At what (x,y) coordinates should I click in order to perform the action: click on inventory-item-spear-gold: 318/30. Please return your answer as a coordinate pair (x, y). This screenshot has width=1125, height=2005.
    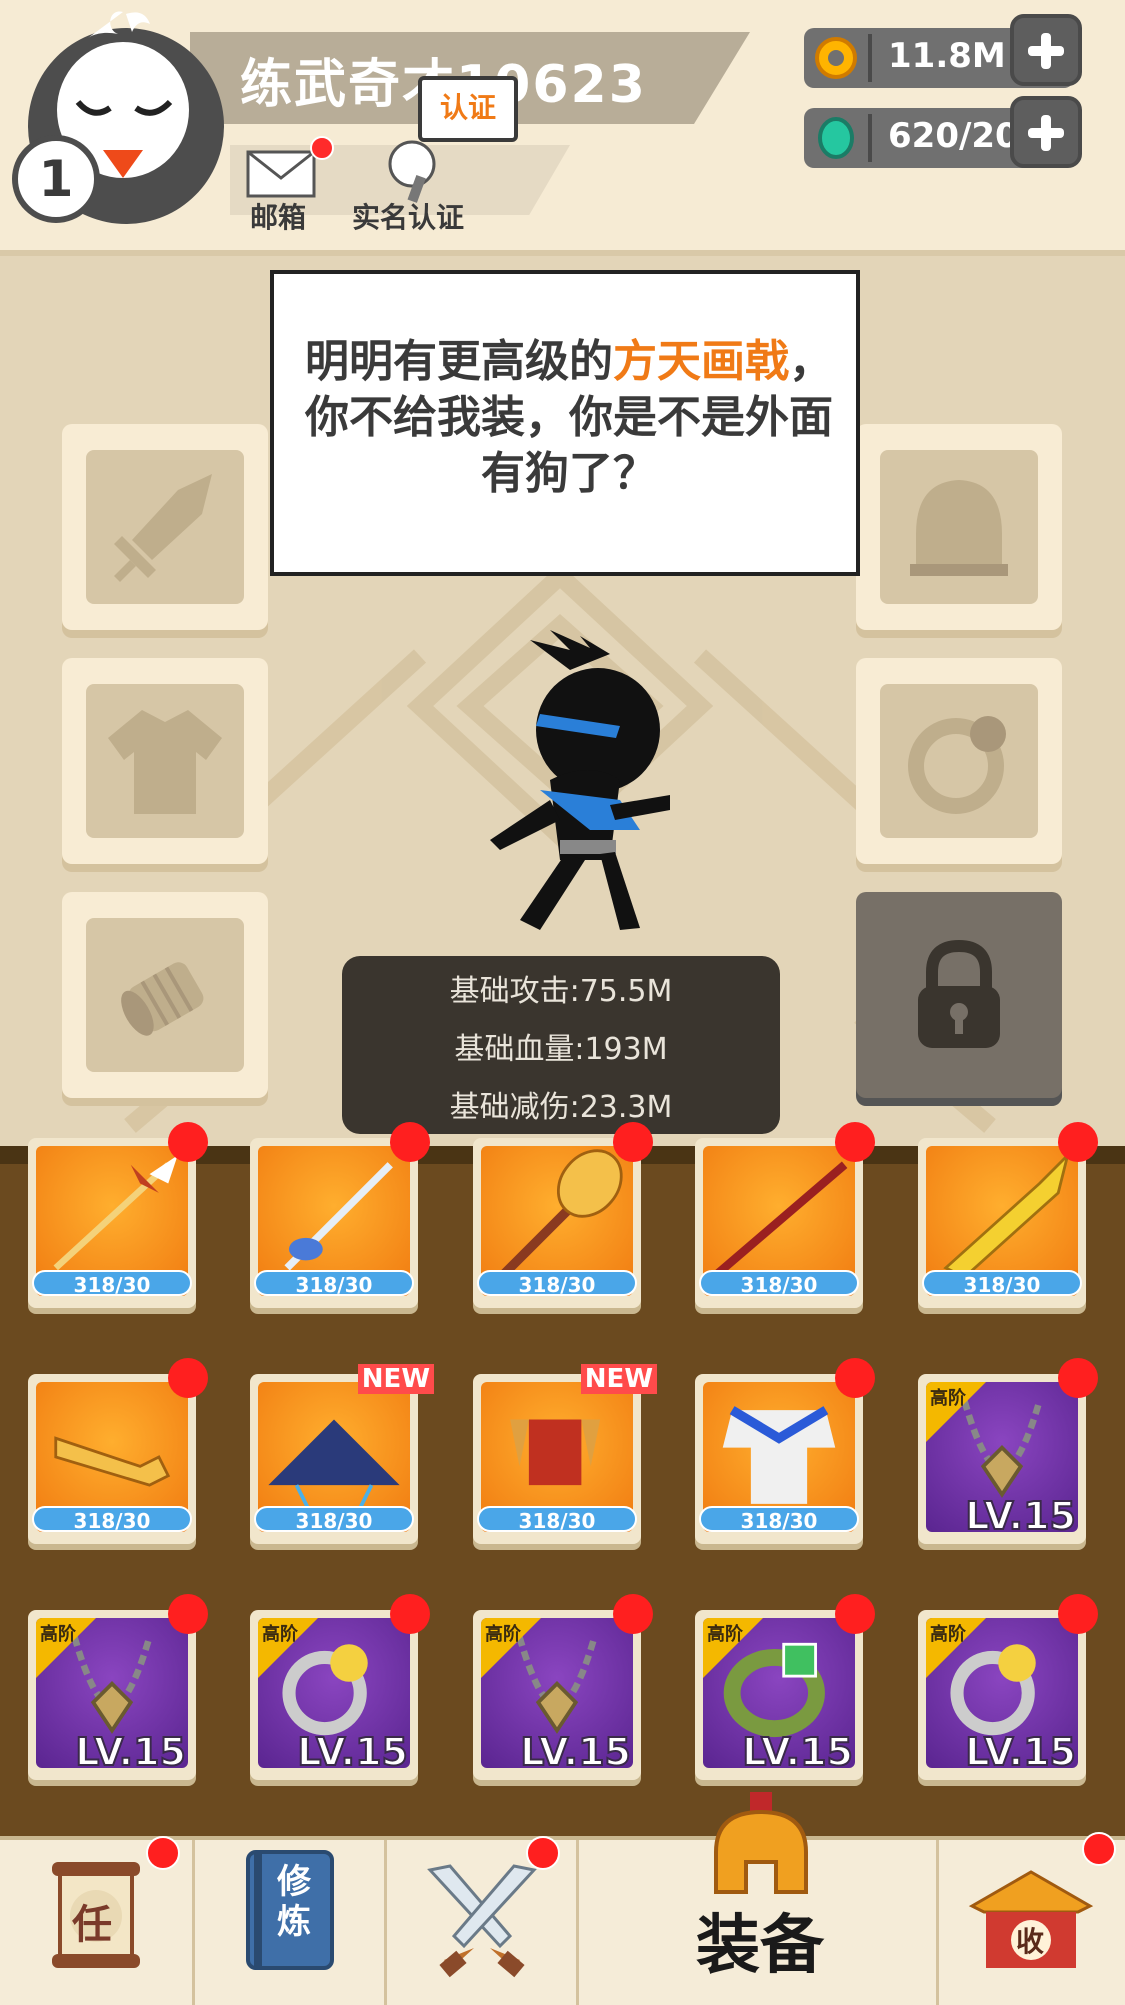
    Looking at the image, I should click on (118, 1215).